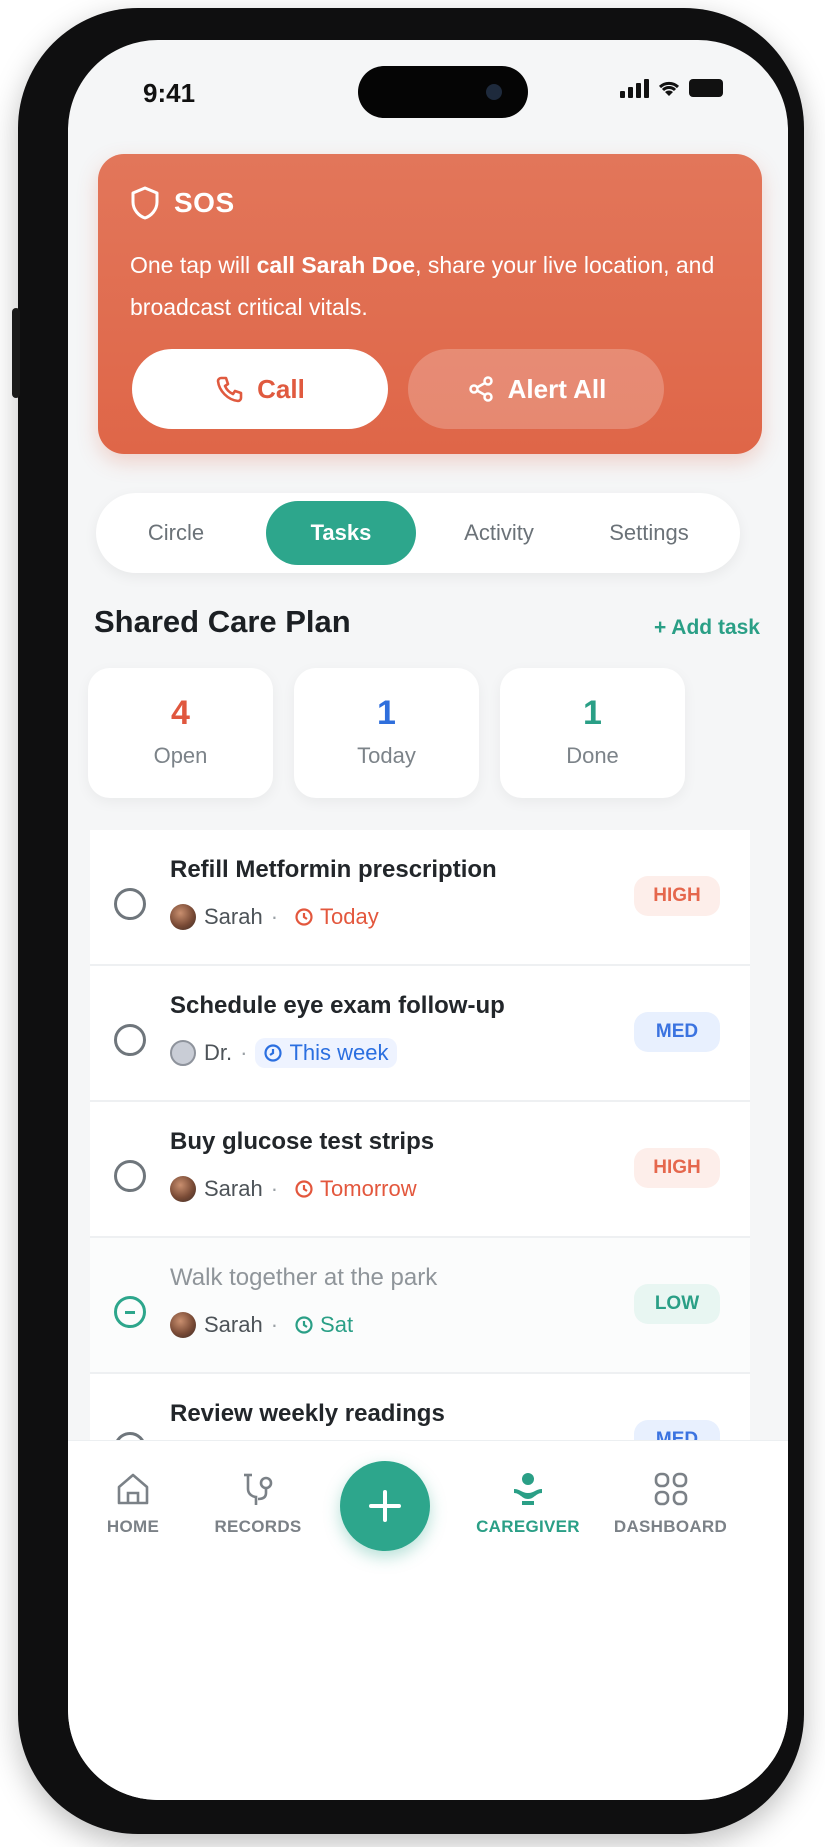 The image size is (825, 1847). Describe the element at coordinates (418, 533) in the screenshot. I see `section-tabs: Circle Tasks Activity Settings` at that location.